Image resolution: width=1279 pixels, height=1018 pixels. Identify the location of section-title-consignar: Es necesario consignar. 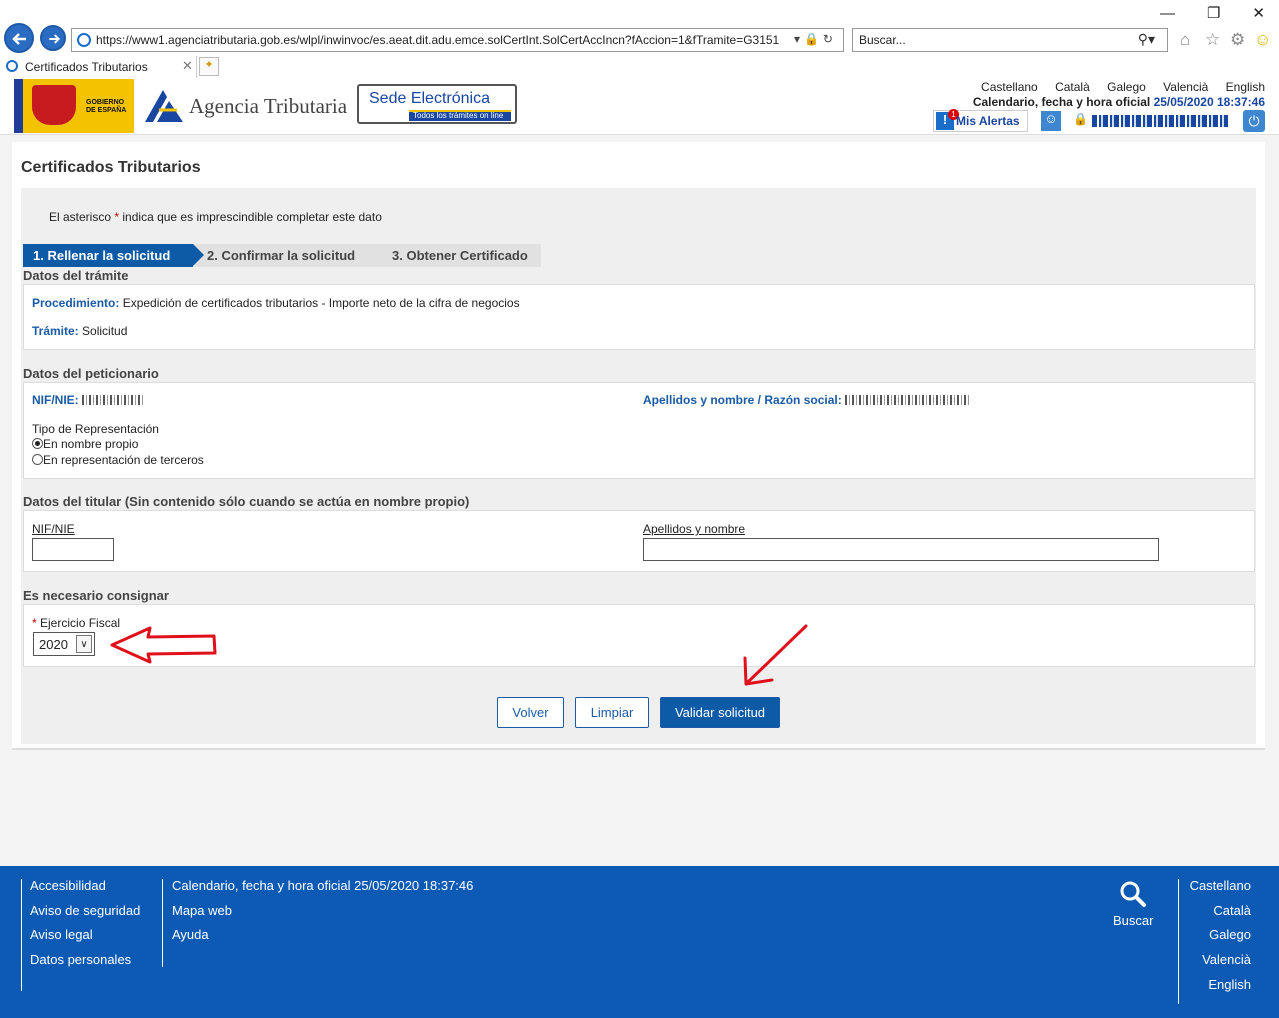
(96, 595).